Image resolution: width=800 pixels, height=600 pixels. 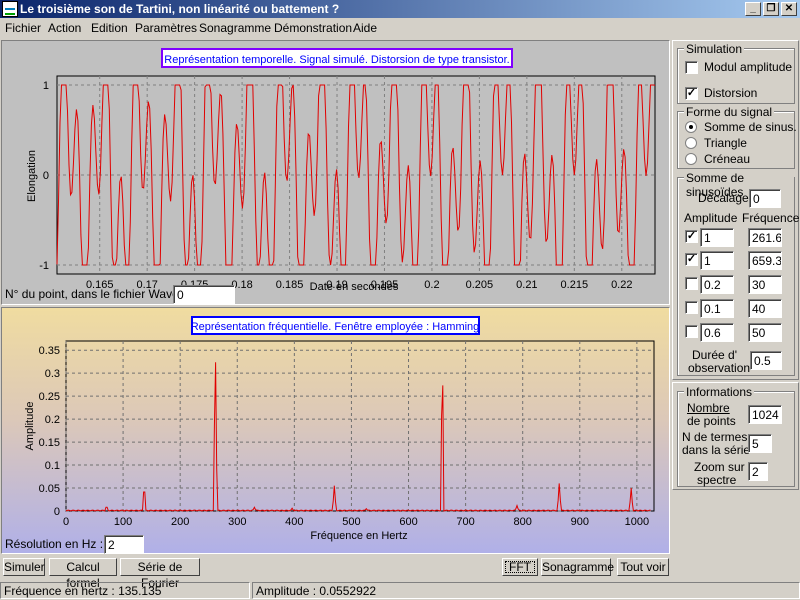 What do you see at coordinates (580, 522) in the screenshot?
I see `frequency-xtick: 900` at bounding box center [580, 522].